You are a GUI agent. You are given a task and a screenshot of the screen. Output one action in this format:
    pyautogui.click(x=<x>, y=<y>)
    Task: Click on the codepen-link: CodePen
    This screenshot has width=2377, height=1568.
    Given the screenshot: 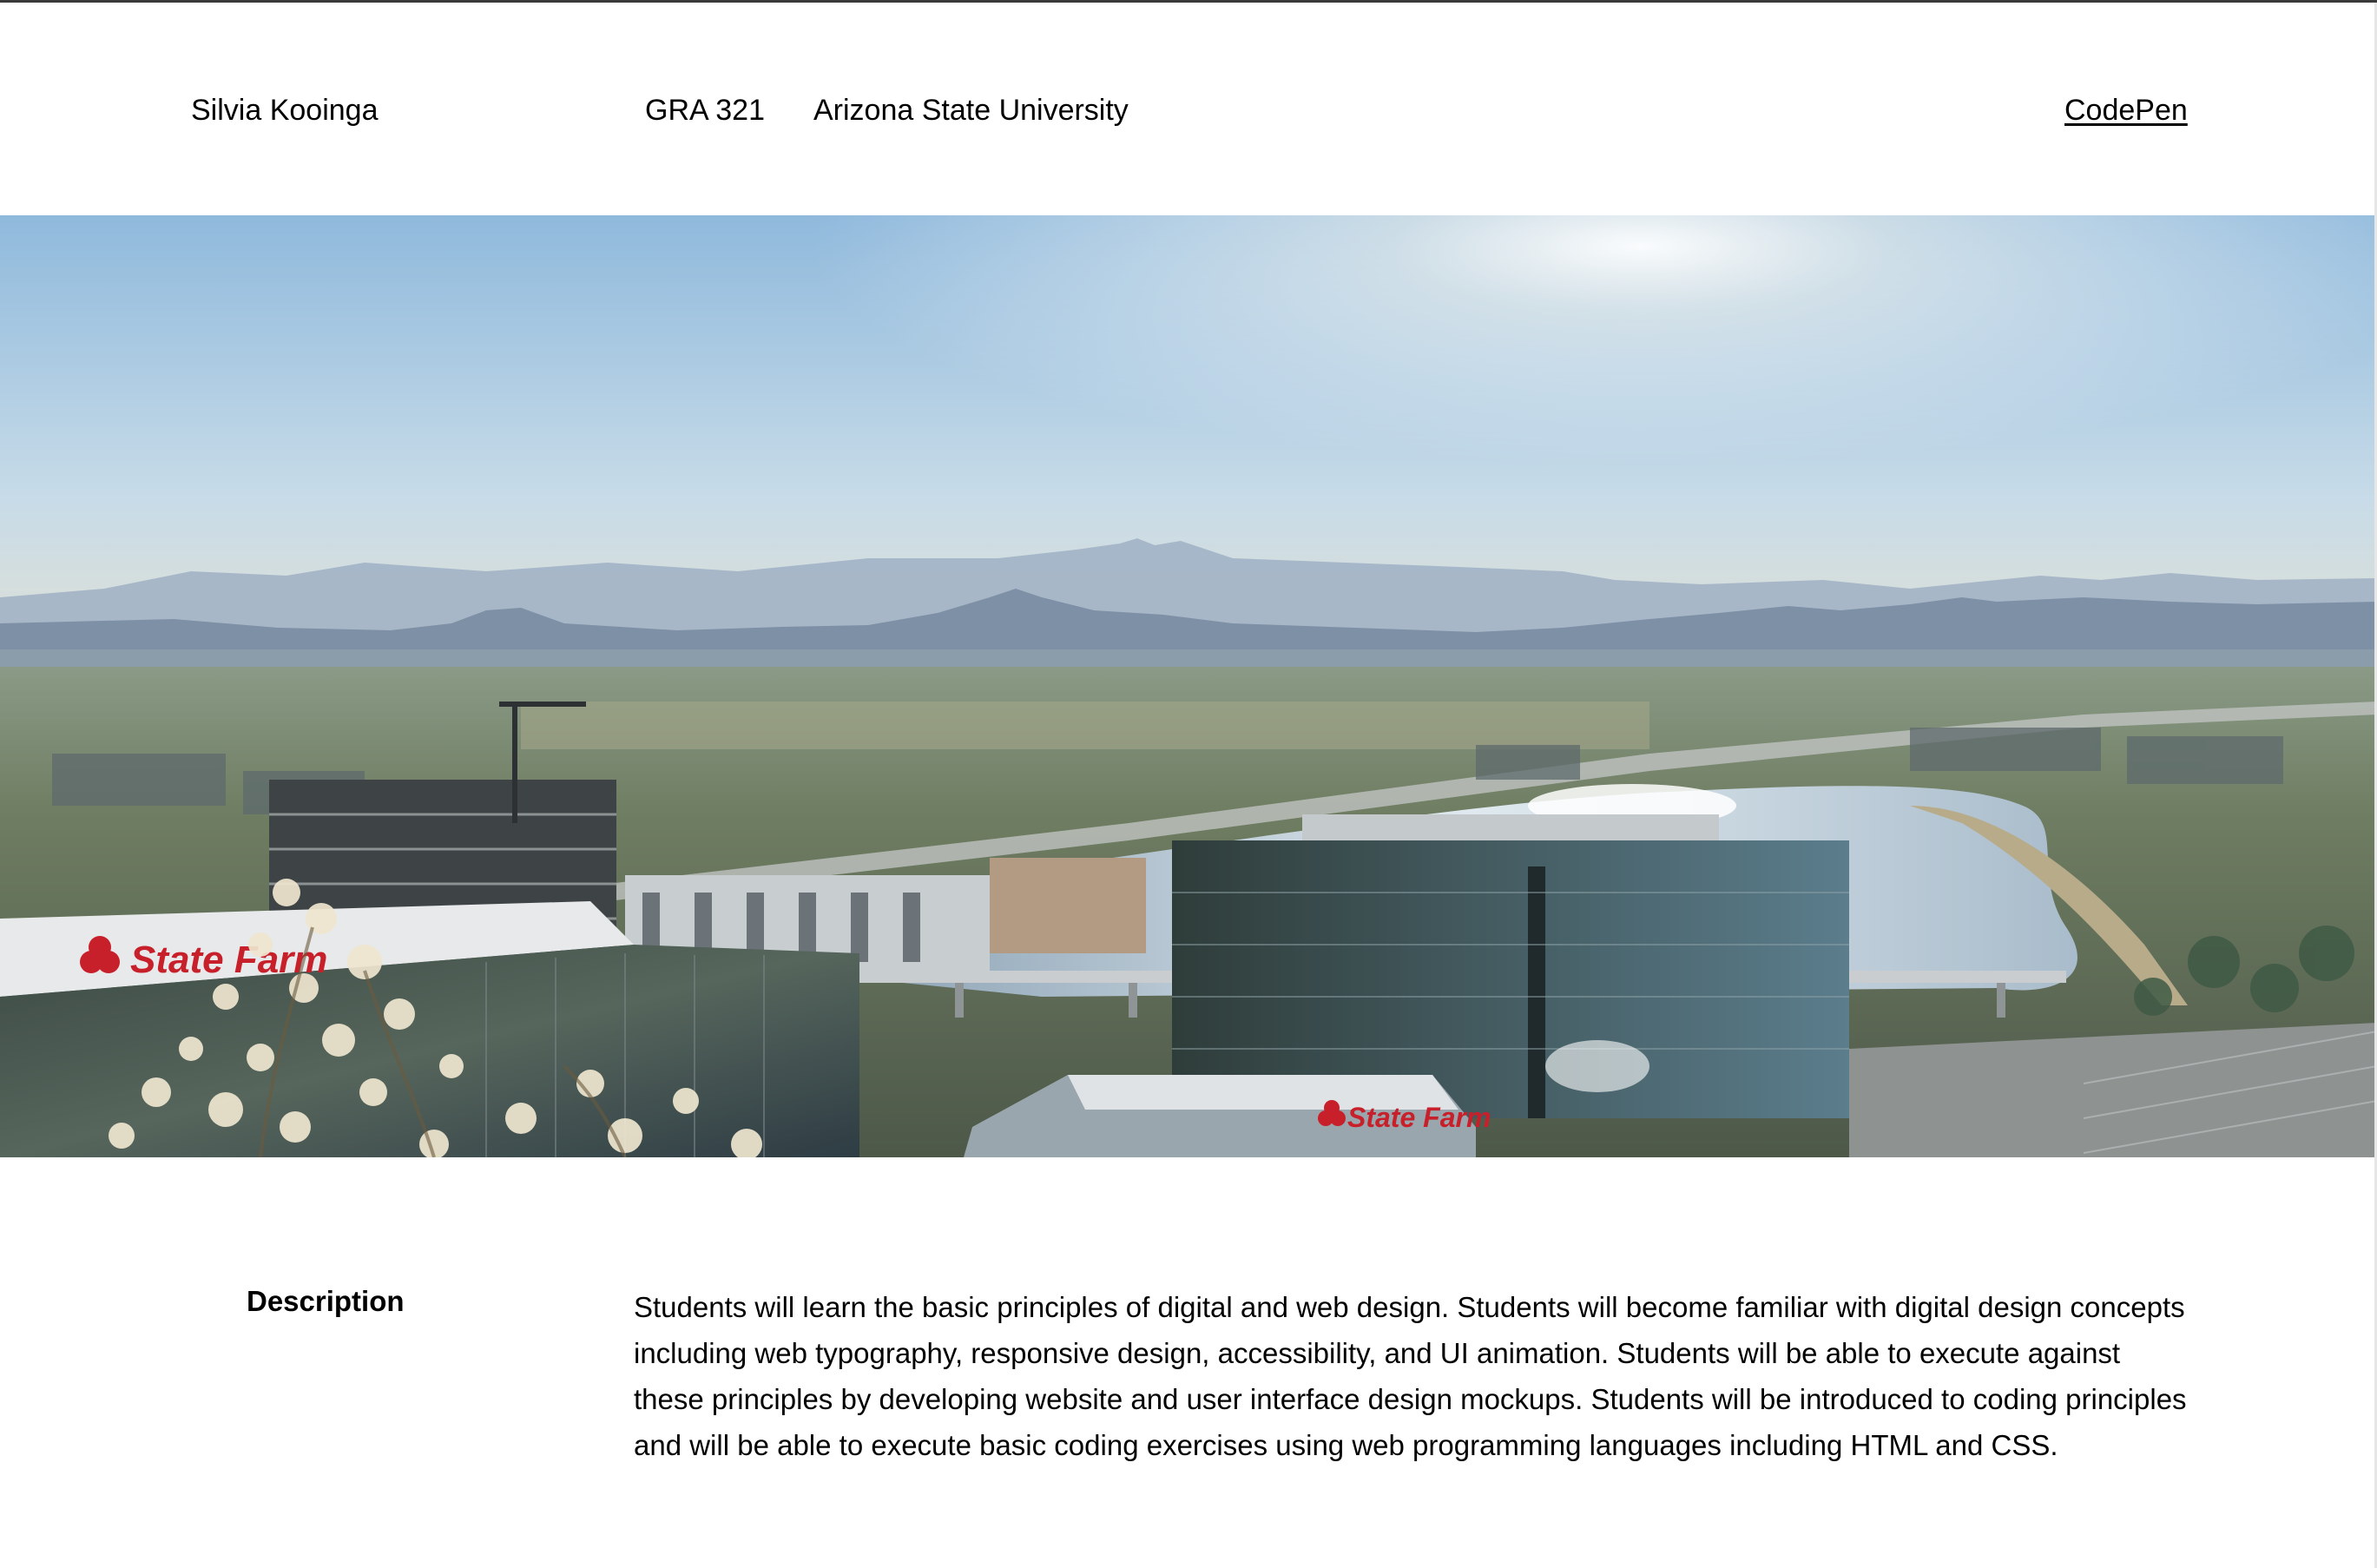 What is the action you would take?
    pyautogui.click(x=2126, y=110)
    